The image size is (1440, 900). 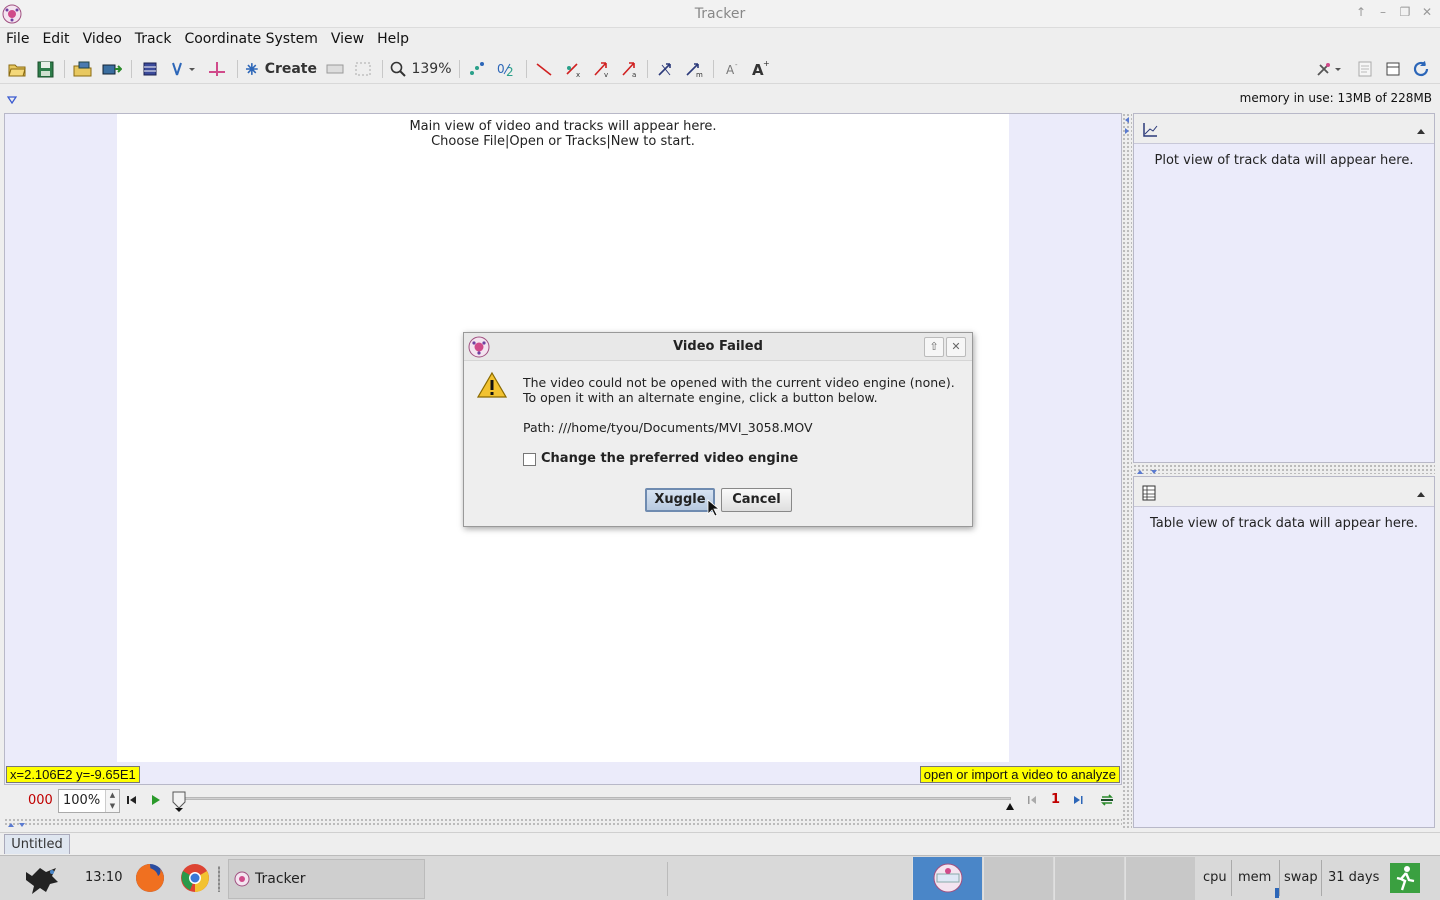 I want to click on step-size: 1, so click(x=1055, y=799).